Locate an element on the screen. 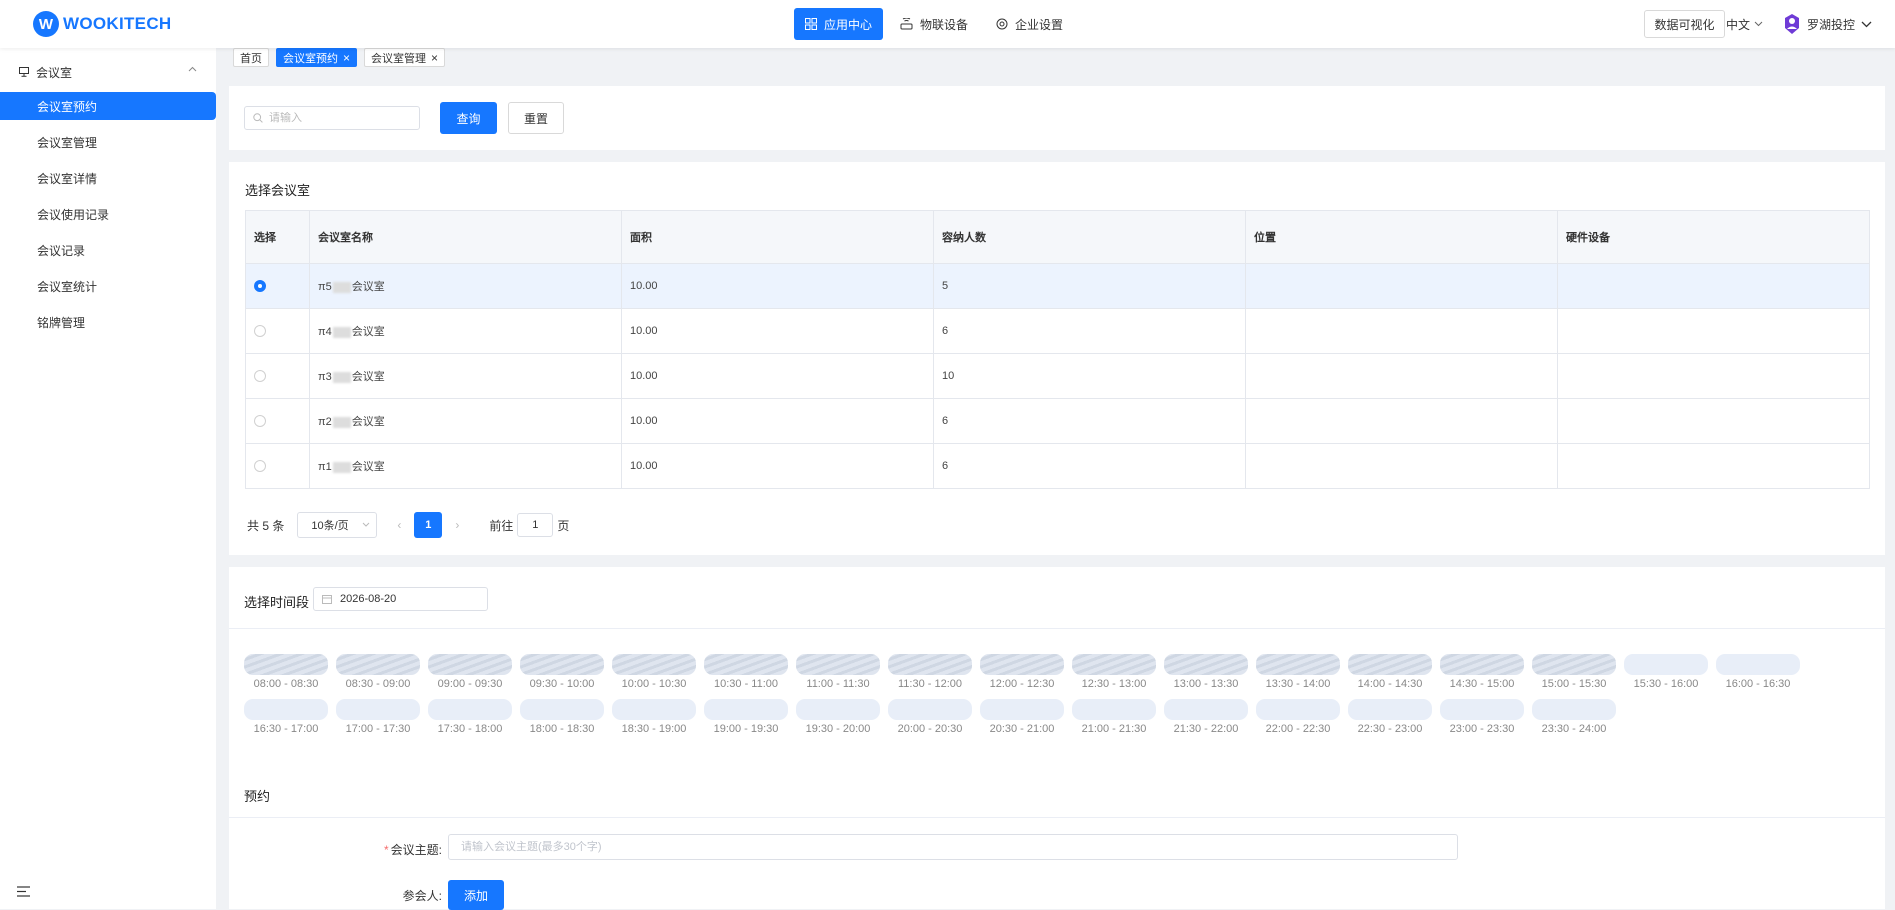 Image resolution: width=1895 pixels, height=910 pixels. add-participant-button: 添加 is located at coordinates (476, 895).